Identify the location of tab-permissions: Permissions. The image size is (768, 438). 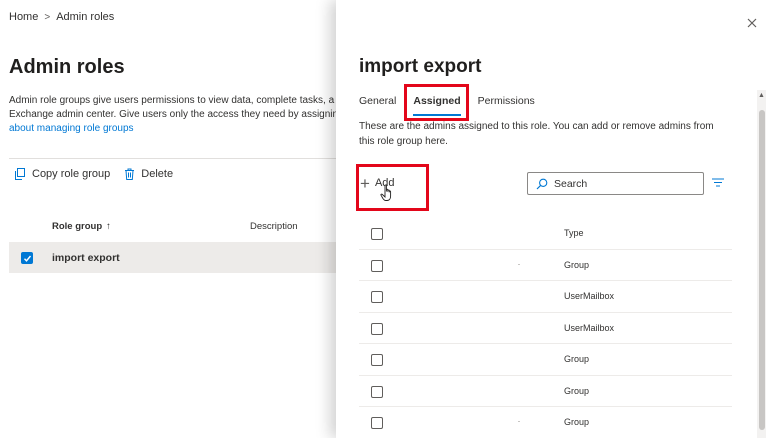
(506, 101).